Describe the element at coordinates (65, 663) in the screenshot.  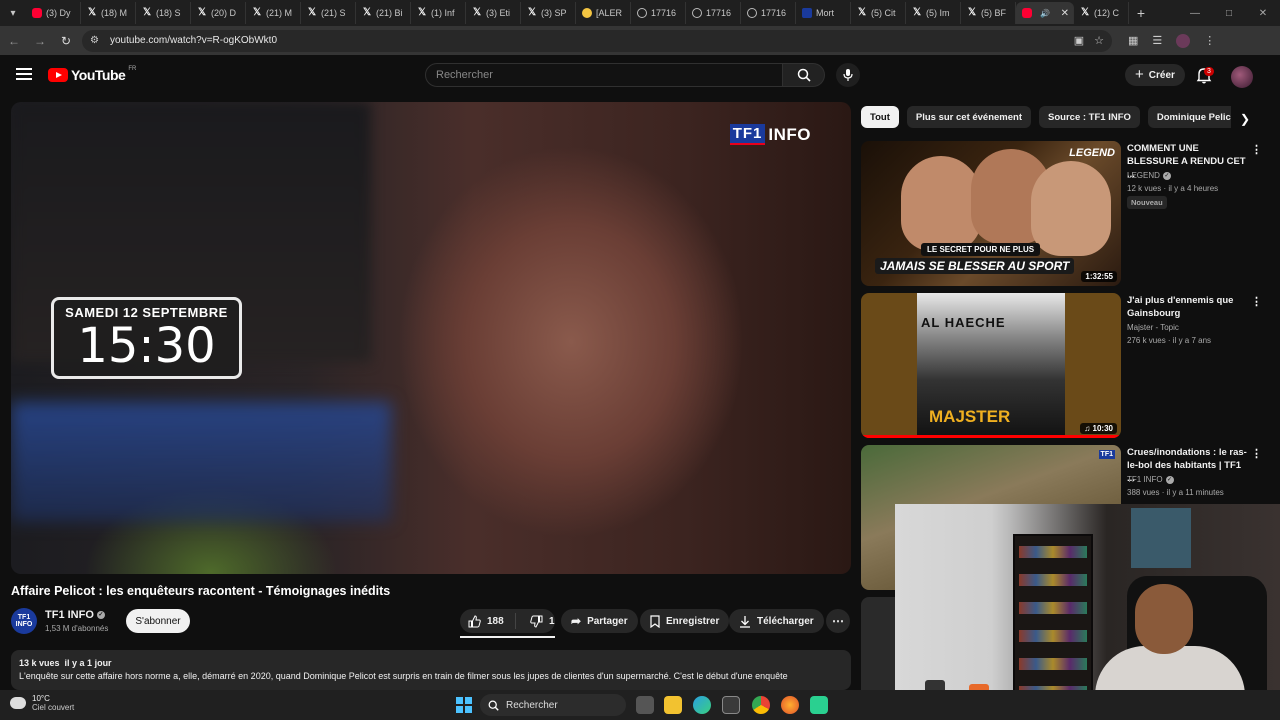
I see `description-meta: 13 k vues il y a 1 jour` at that location.